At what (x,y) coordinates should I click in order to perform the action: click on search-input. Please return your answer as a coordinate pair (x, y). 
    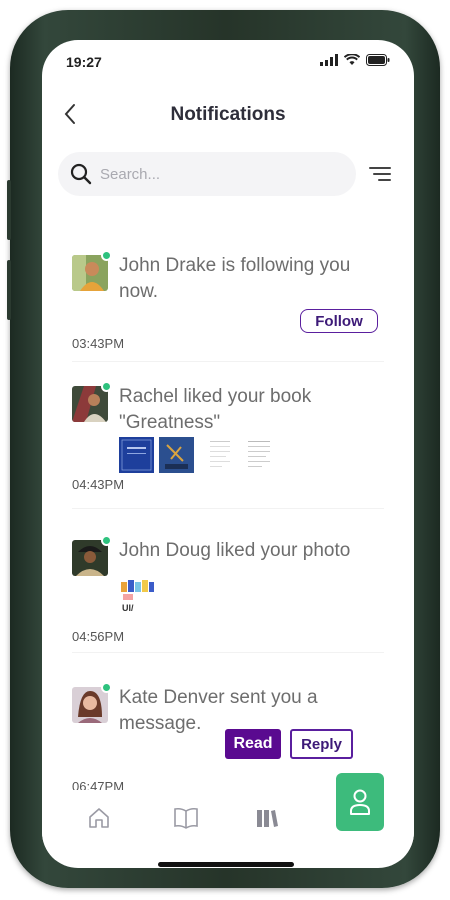
    Looking at the image, I should click on (210, 174).